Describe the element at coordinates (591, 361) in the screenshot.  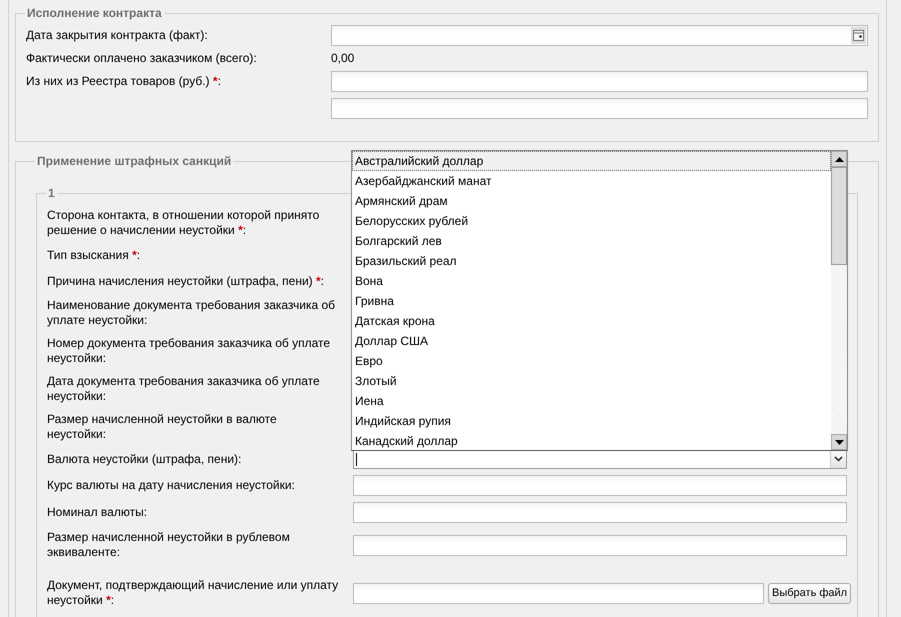
I see `list-option: Евро` at that location.